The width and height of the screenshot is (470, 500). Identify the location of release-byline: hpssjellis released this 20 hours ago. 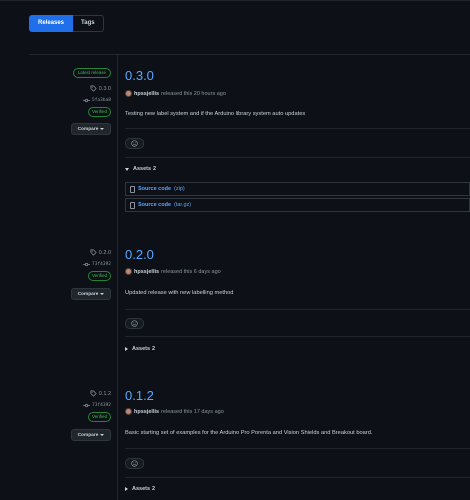
(175, 93).